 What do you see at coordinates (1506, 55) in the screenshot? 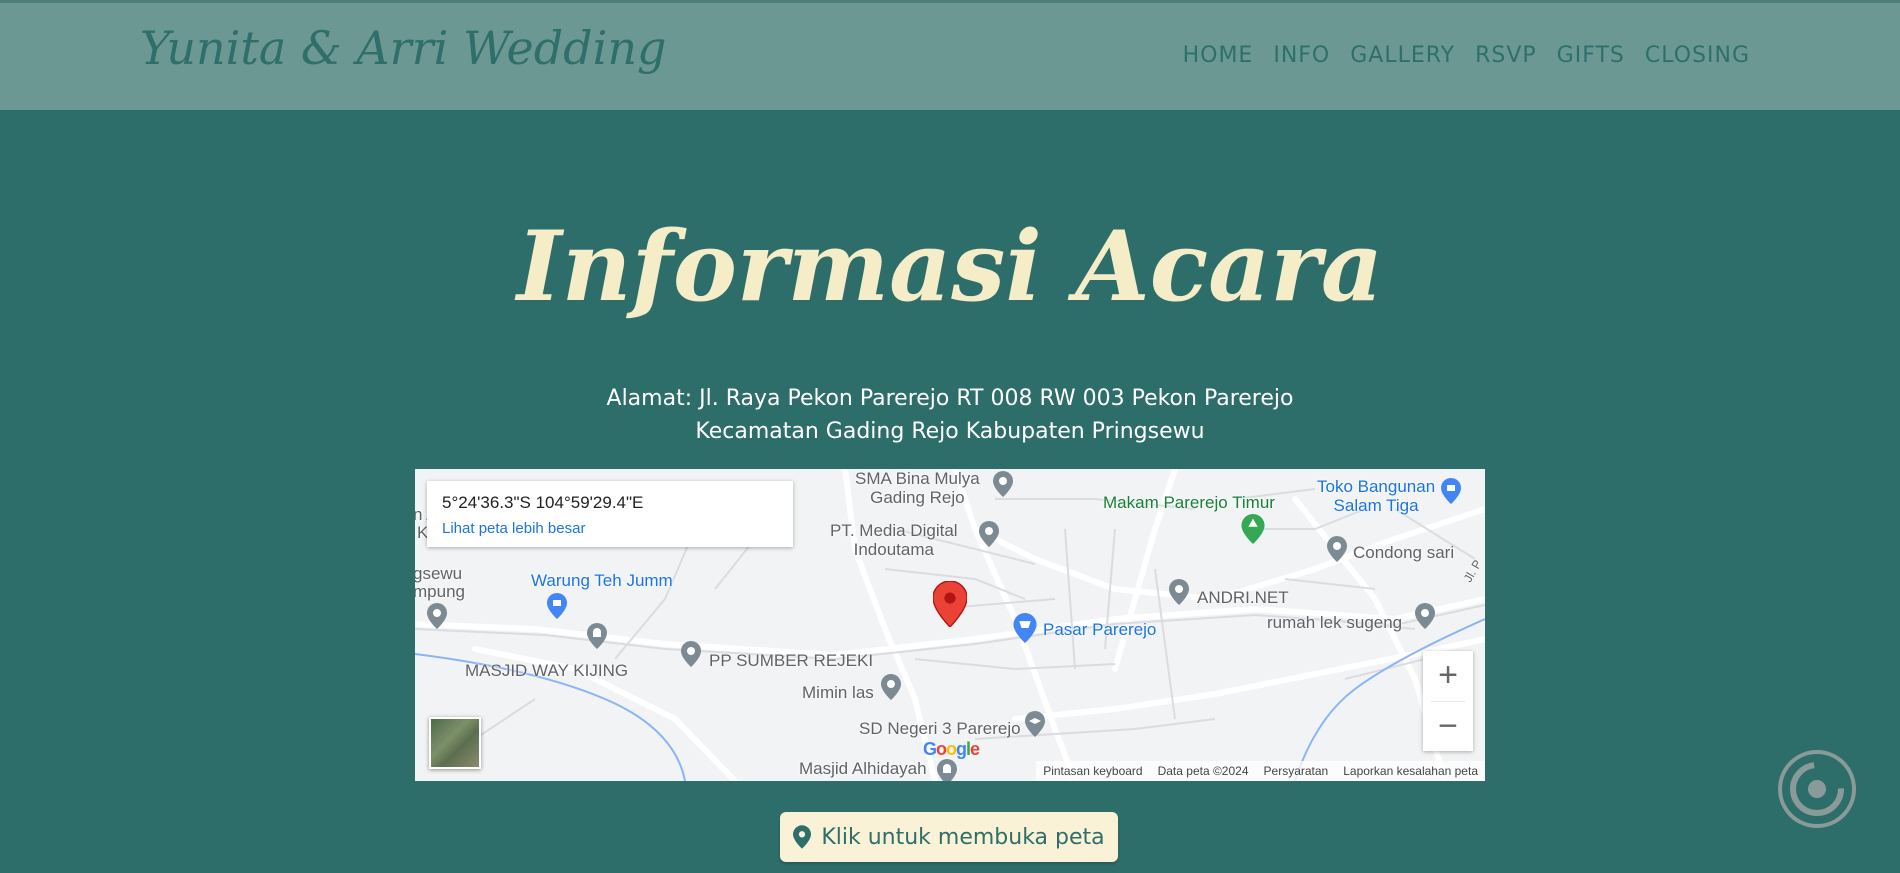
I see `nav-rsvp: RSVP` at bounding box center [1506, 55].